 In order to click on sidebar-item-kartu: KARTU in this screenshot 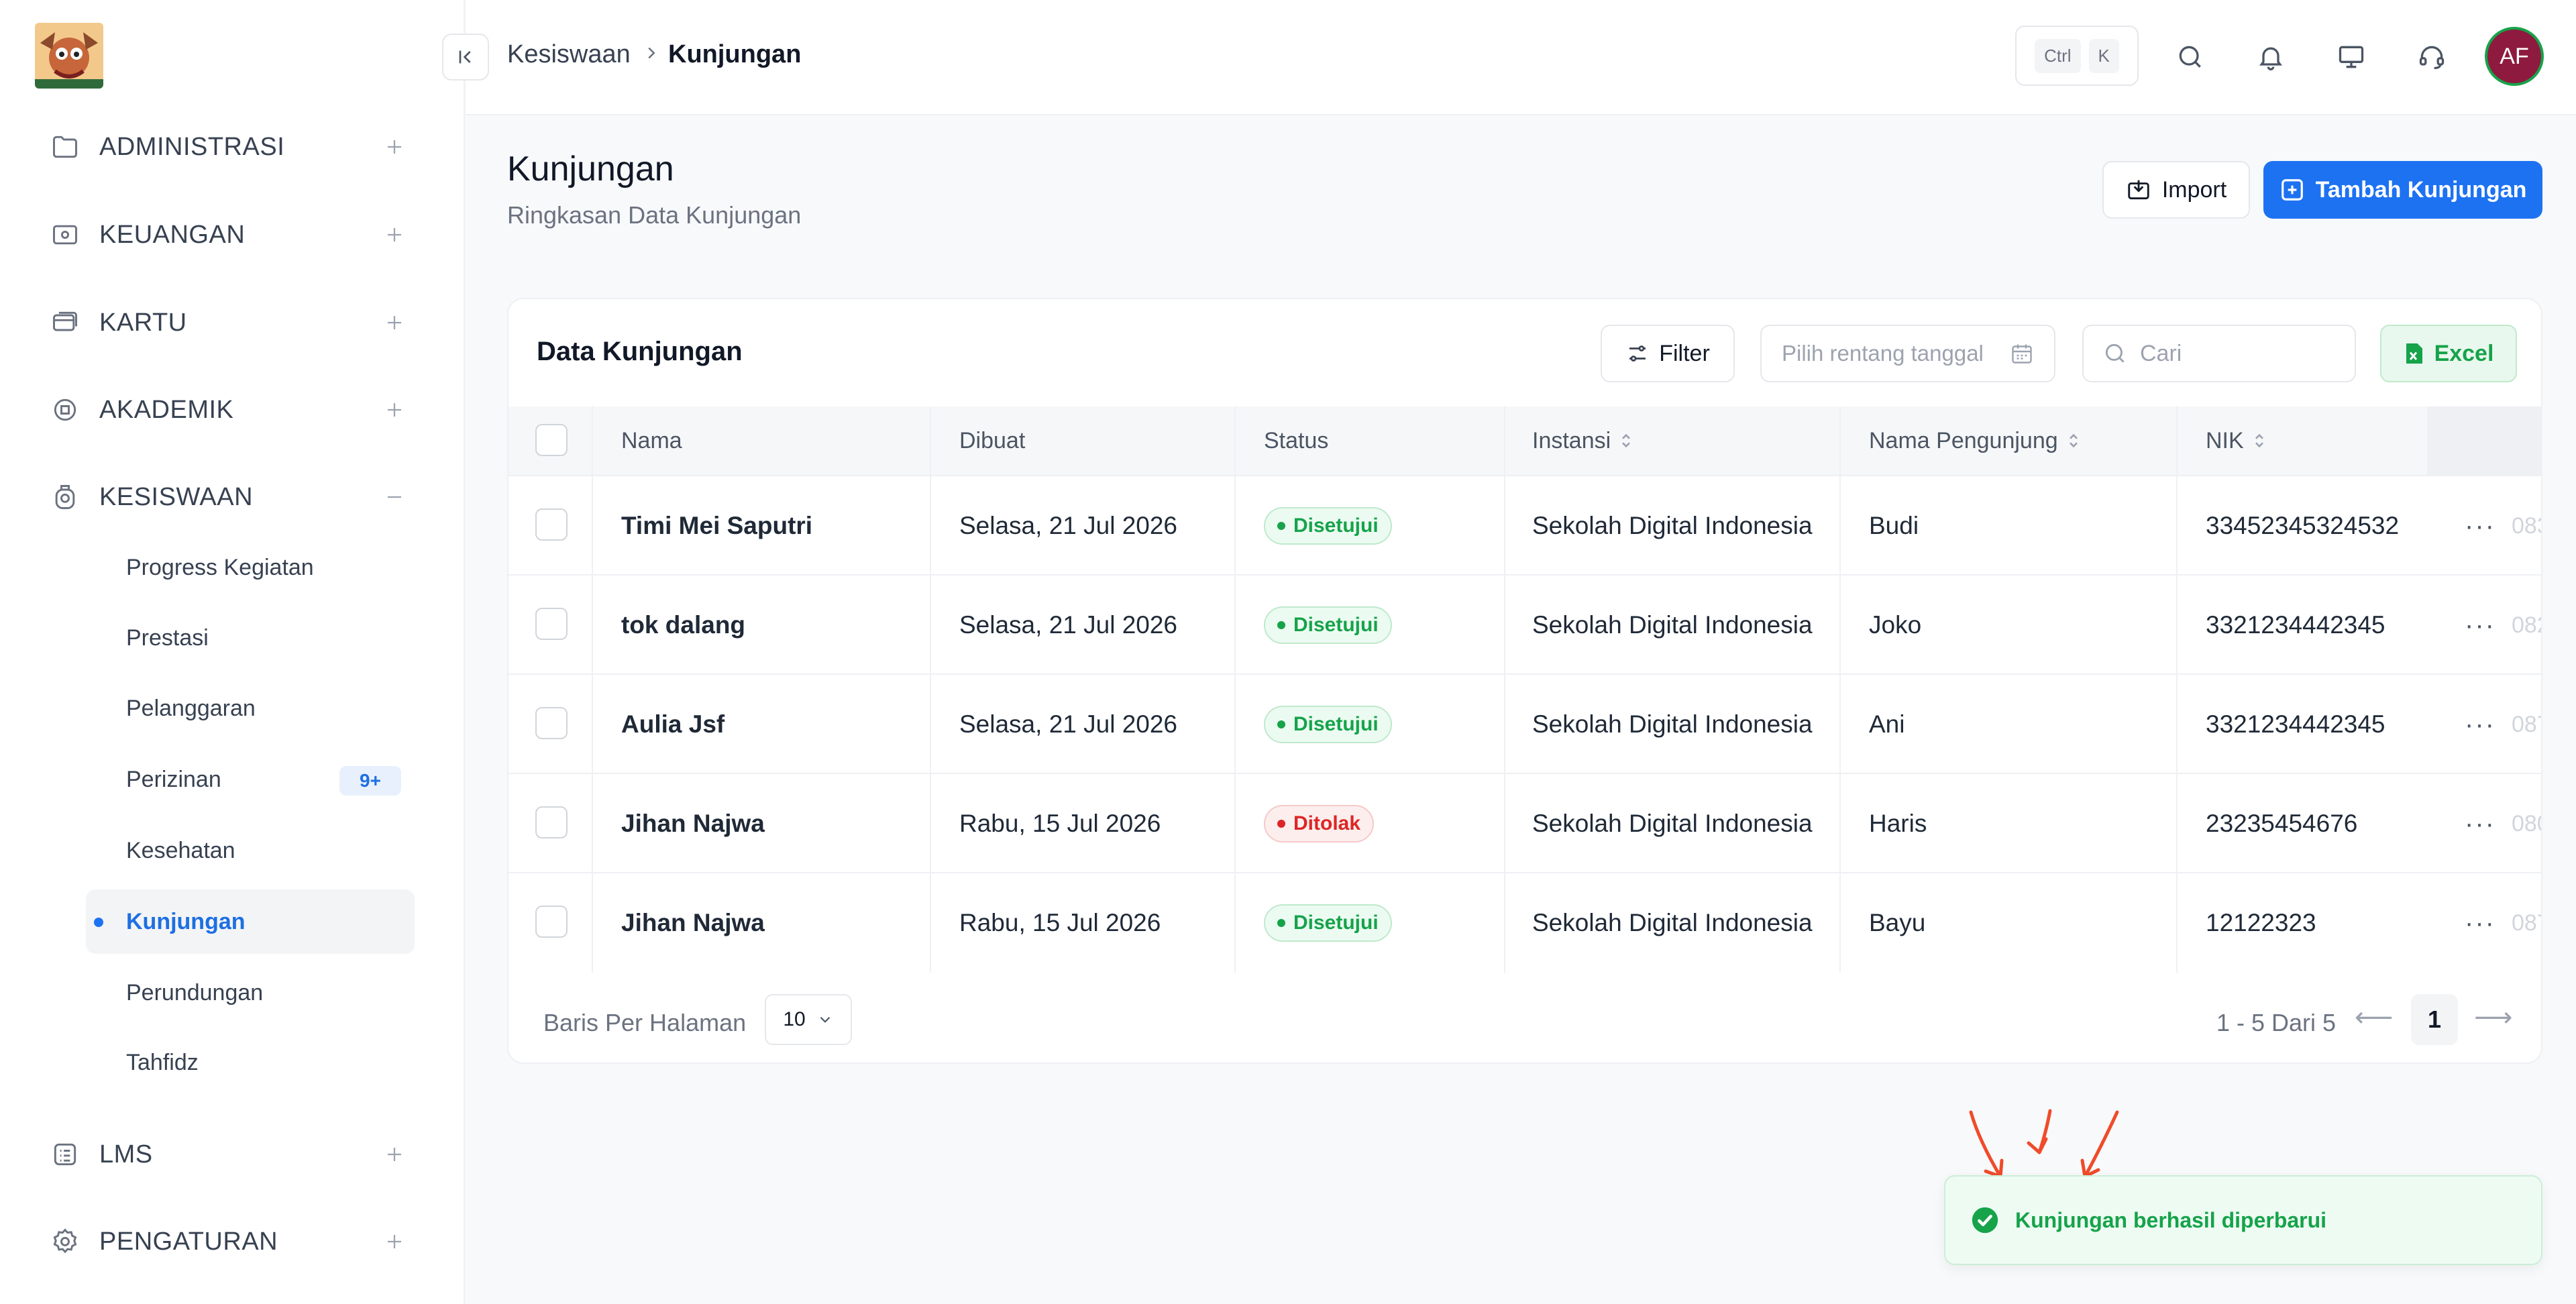, I will do `click(228, 323)`.